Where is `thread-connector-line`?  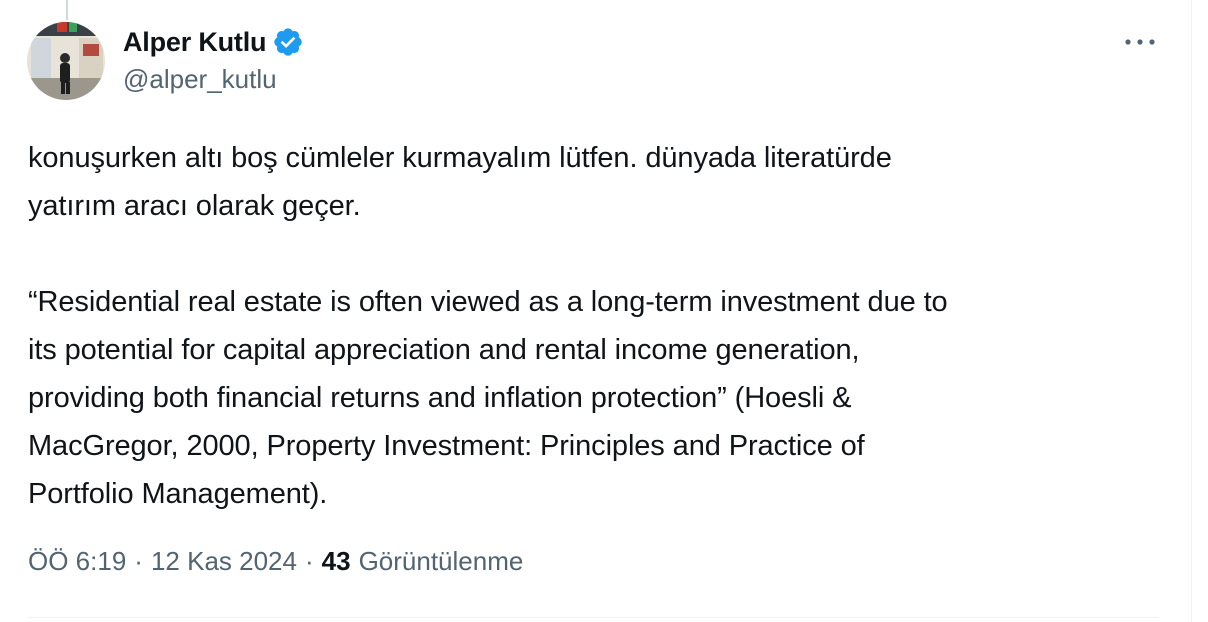
thread-connector-line is located at coordinates (67, 10).